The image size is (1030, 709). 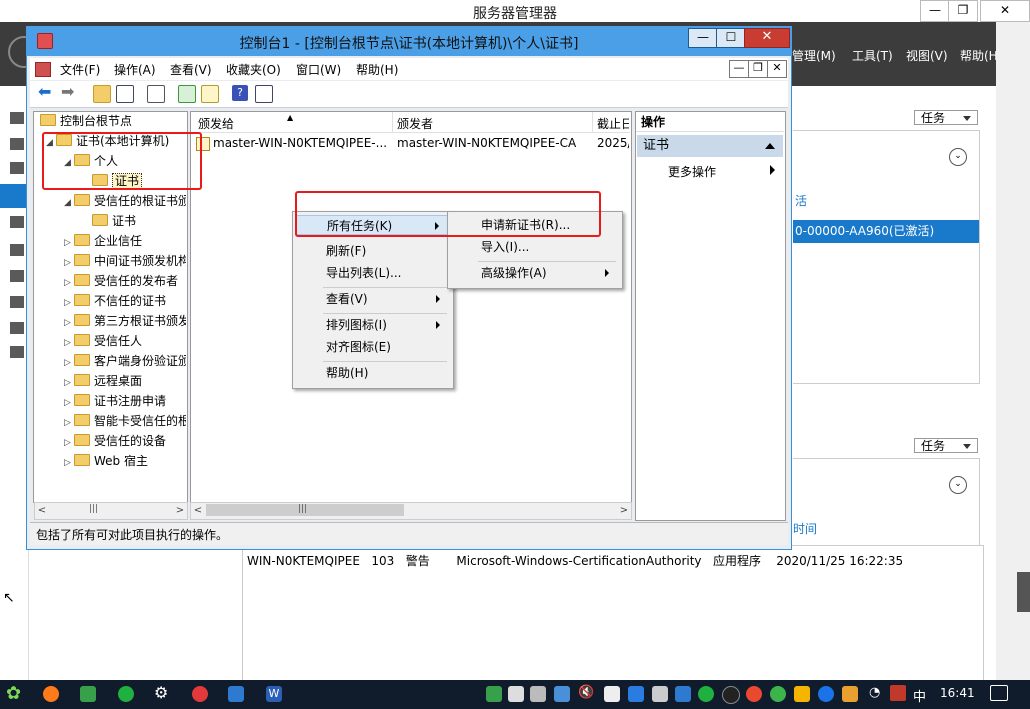 I want to click on scrollbar-thumb, so click(x=1023, y=592).